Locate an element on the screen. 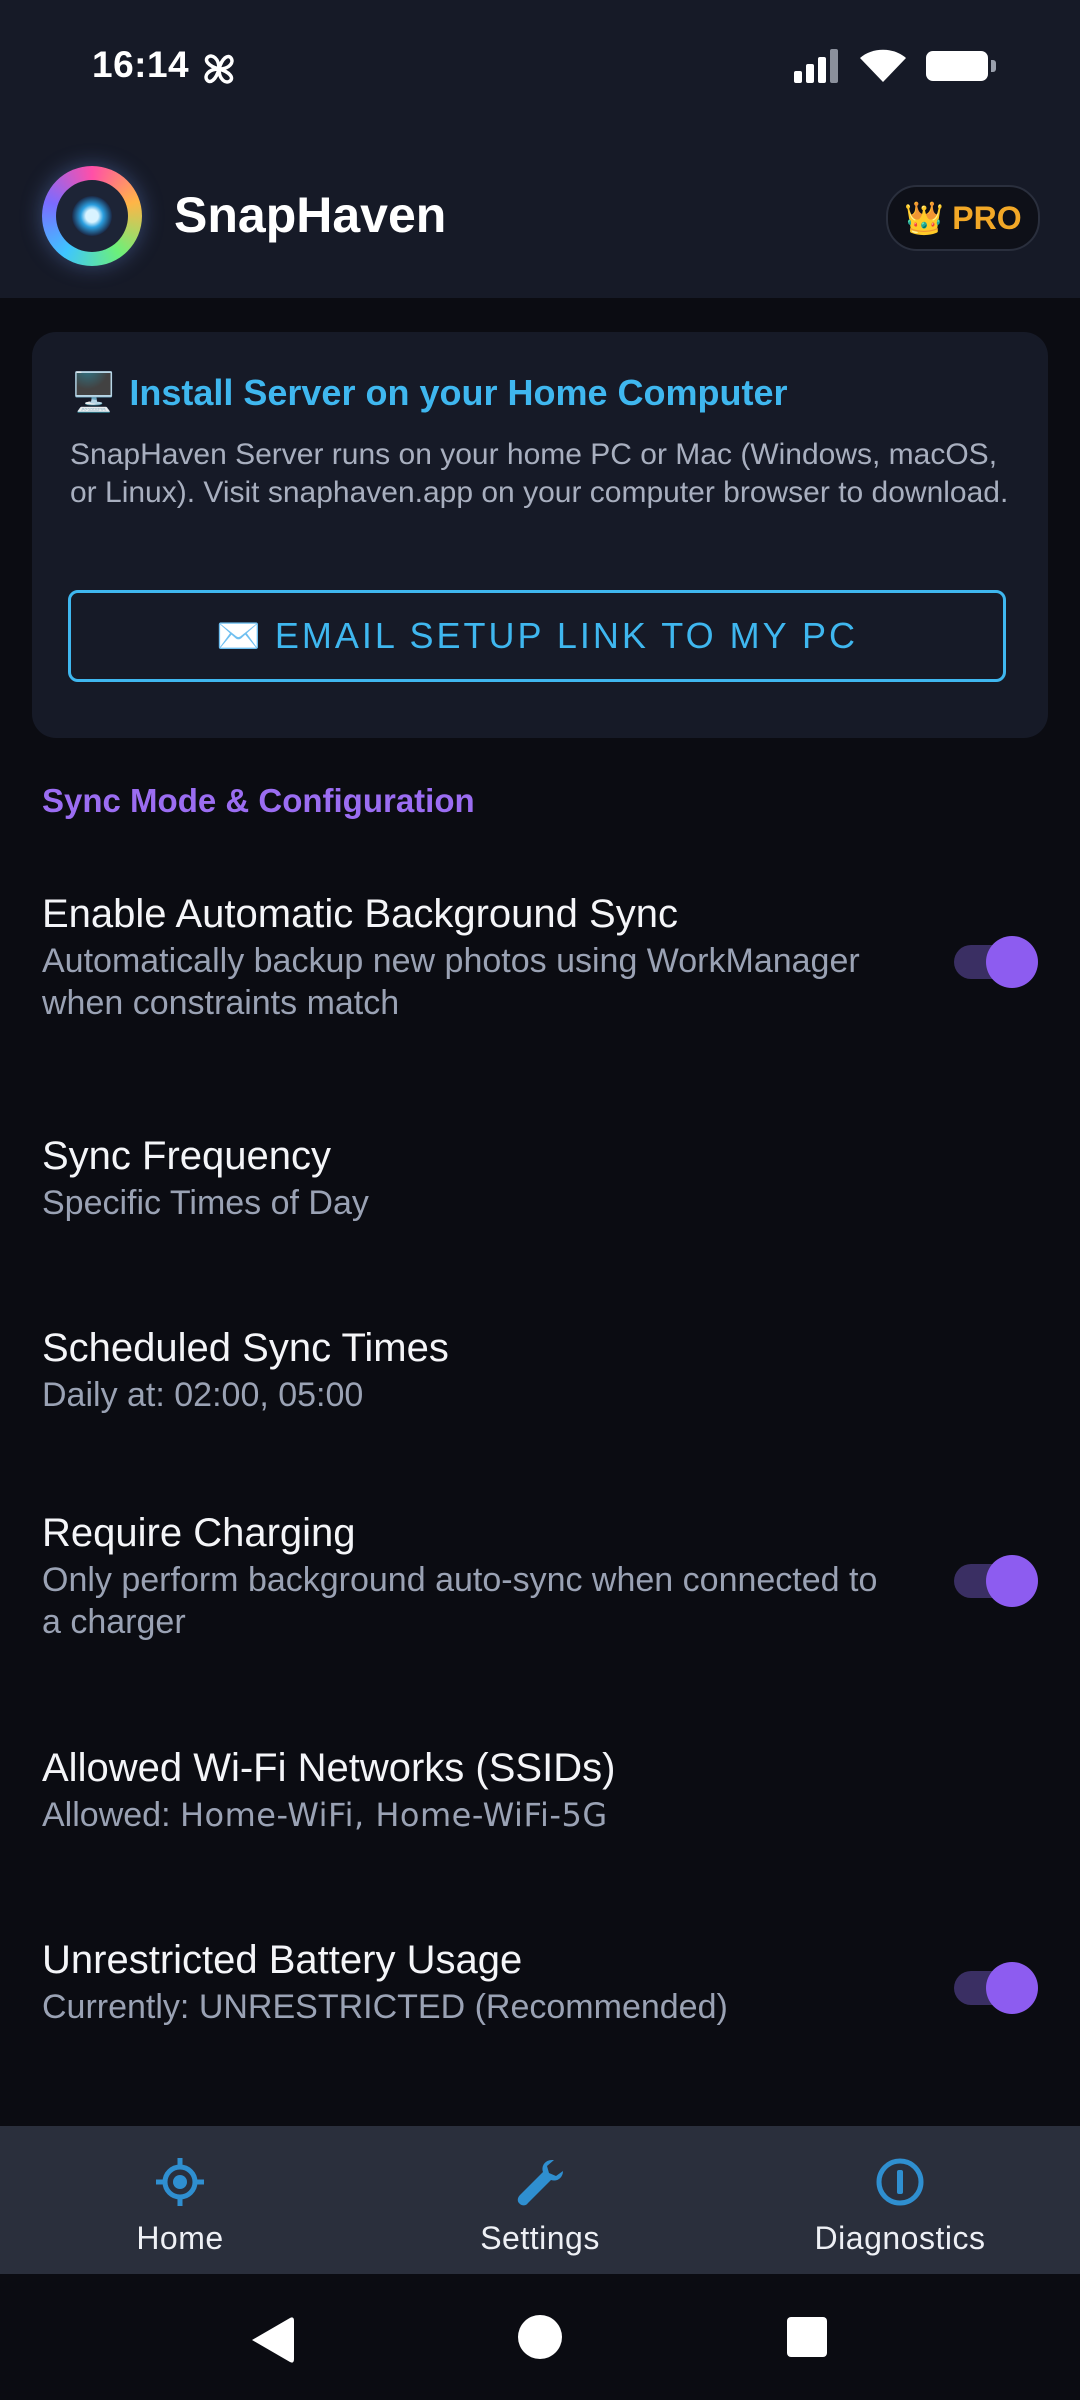 This screenshot has width=1080, height=2400. setting-title: Allowed Wi-Fi Networks (SSIDs) is located at coordinates (329, 1768).